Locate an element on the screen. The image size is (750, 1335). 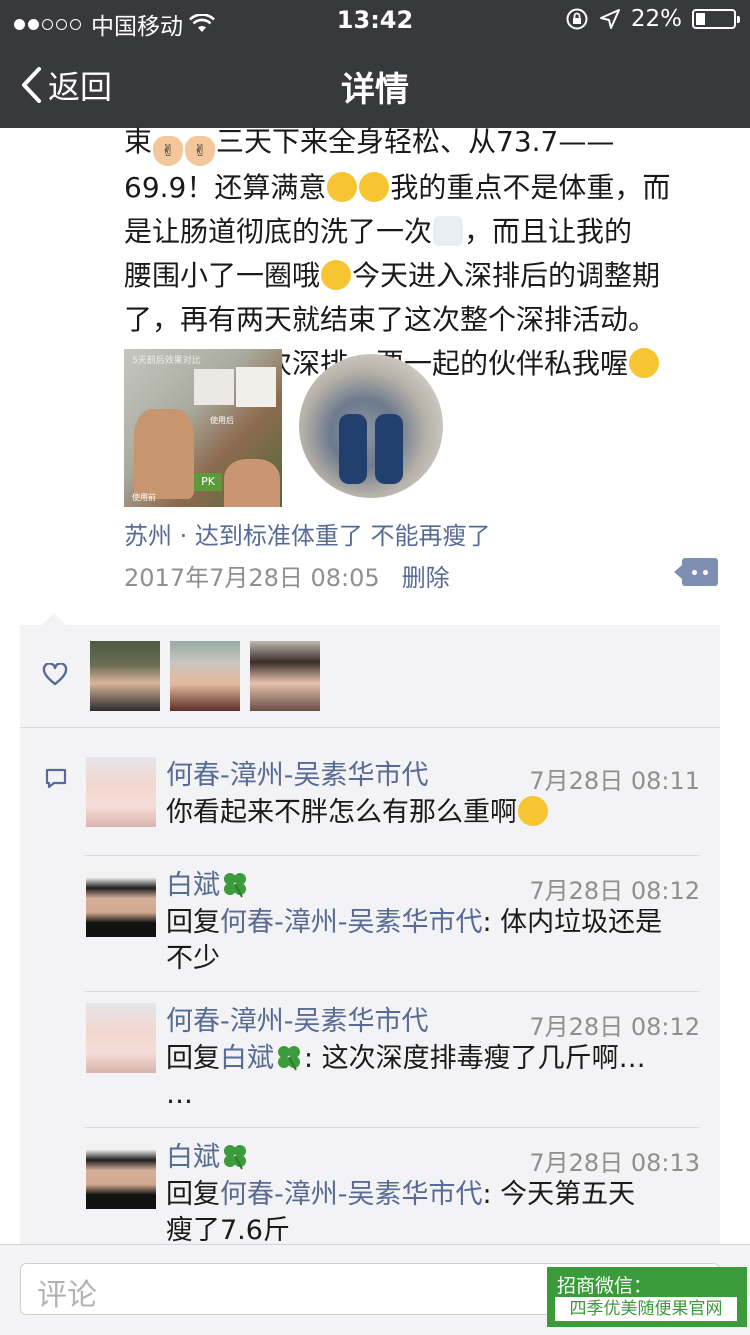
likes-row is located at coordinates (370, 676).